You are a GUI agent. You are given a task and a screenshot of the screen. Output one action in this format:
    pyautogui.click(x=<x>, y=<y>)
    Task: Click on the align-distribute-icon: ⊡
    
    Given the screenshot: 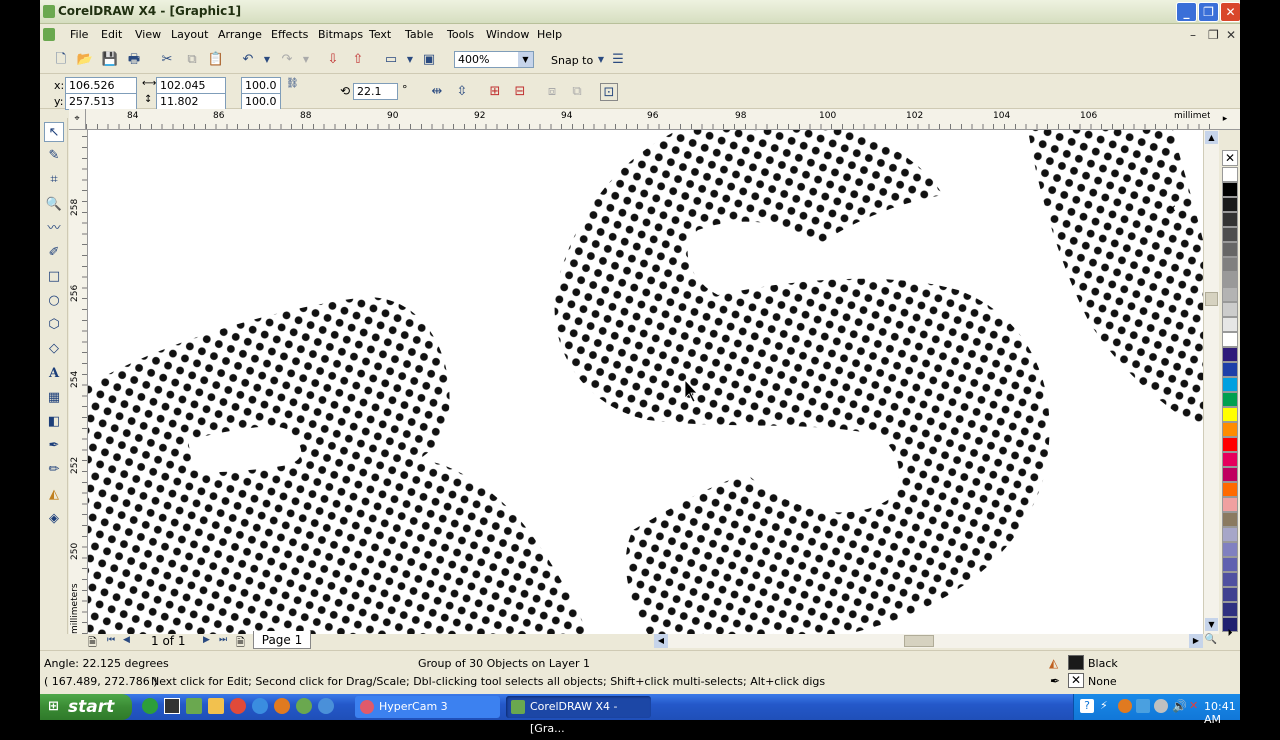 What is the action you would take?
    pyautogui.click(x=609, y=92)
    